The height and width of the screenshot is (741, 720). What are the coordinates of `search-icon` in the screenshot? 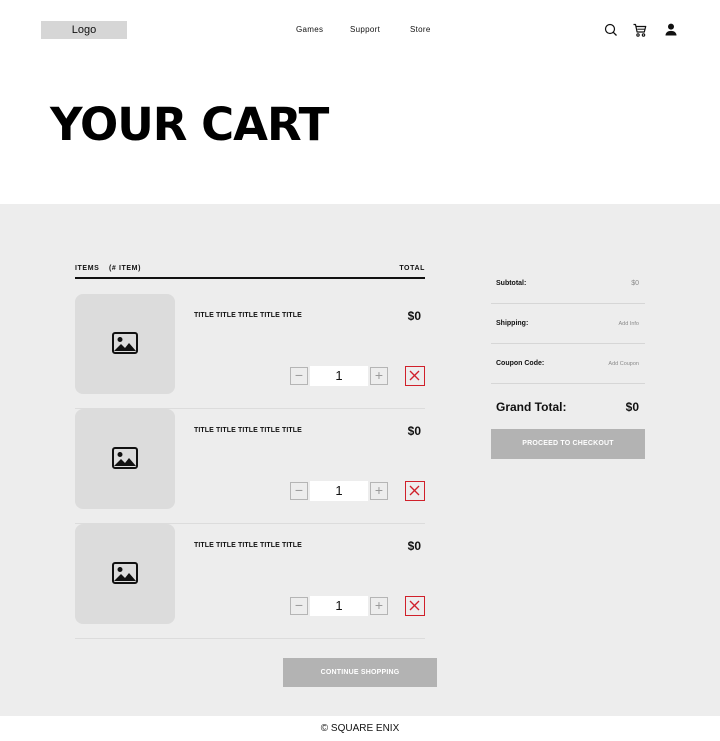 It's located at (611, 30).